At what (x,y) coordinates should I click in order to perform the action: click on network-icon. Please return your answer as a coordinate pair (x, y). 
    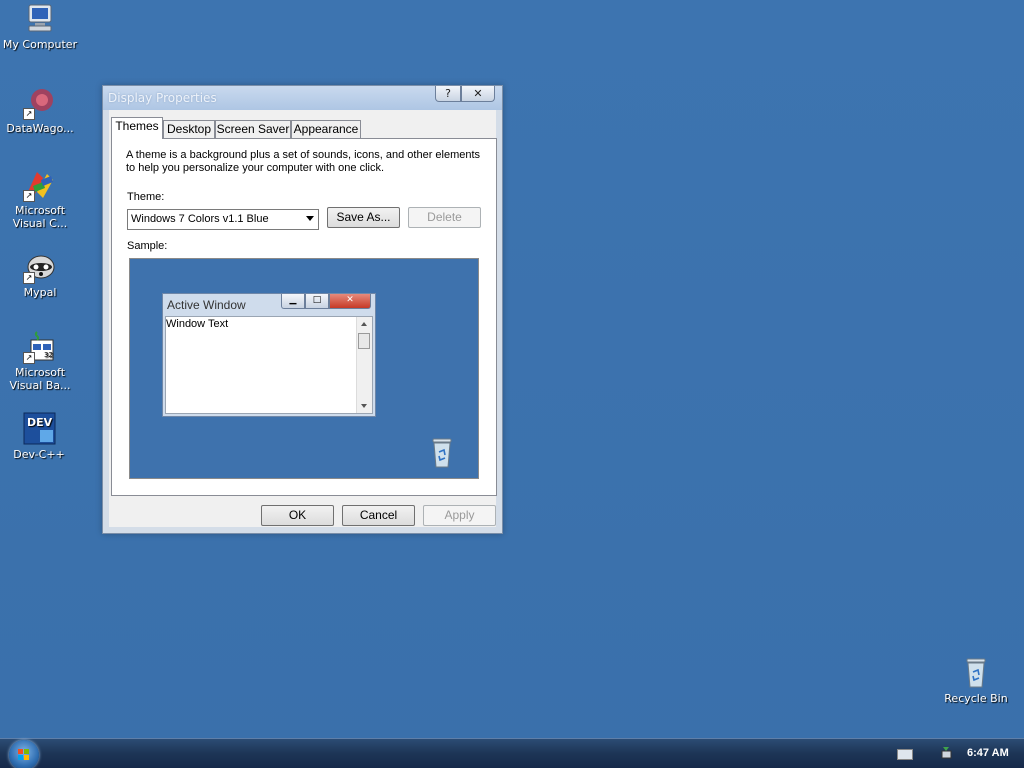
    Looking at the image, I should click on (948, 755).